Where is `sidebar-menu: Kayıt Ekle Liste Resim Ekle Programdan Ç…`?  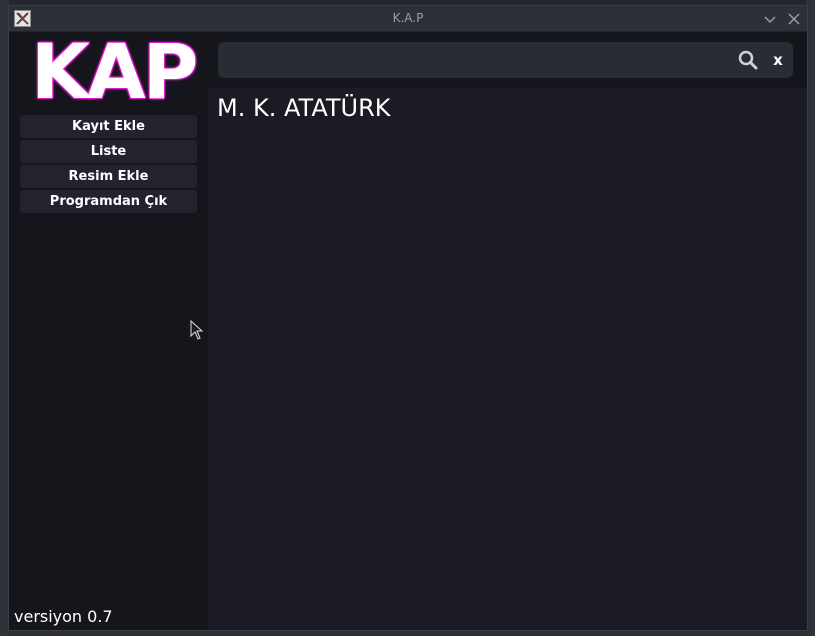 sidebar-menu: Kayıt Ekle Liste Resim Ekle Programdan Ç… is located at coordinates (108, 165).